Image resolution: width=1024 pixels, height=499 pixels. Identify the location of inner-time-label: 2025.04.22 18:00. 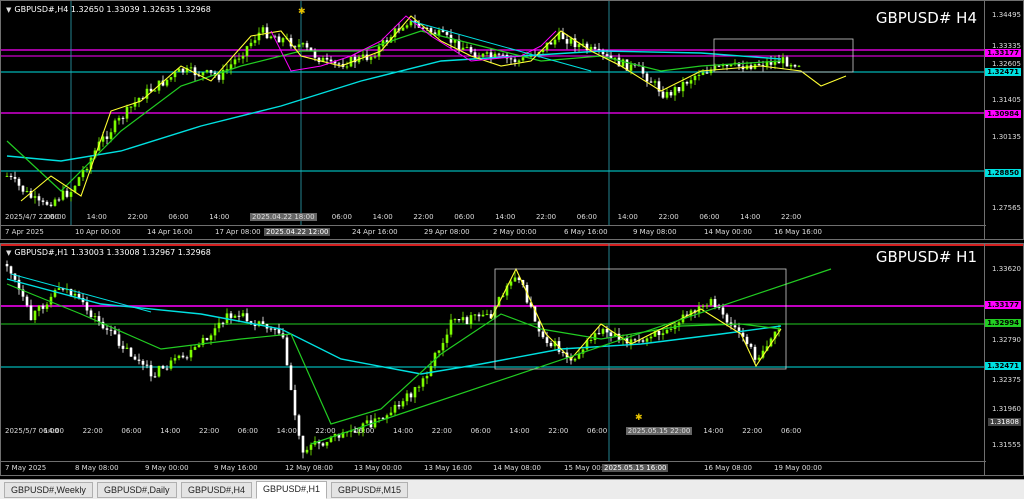
(283, 217).